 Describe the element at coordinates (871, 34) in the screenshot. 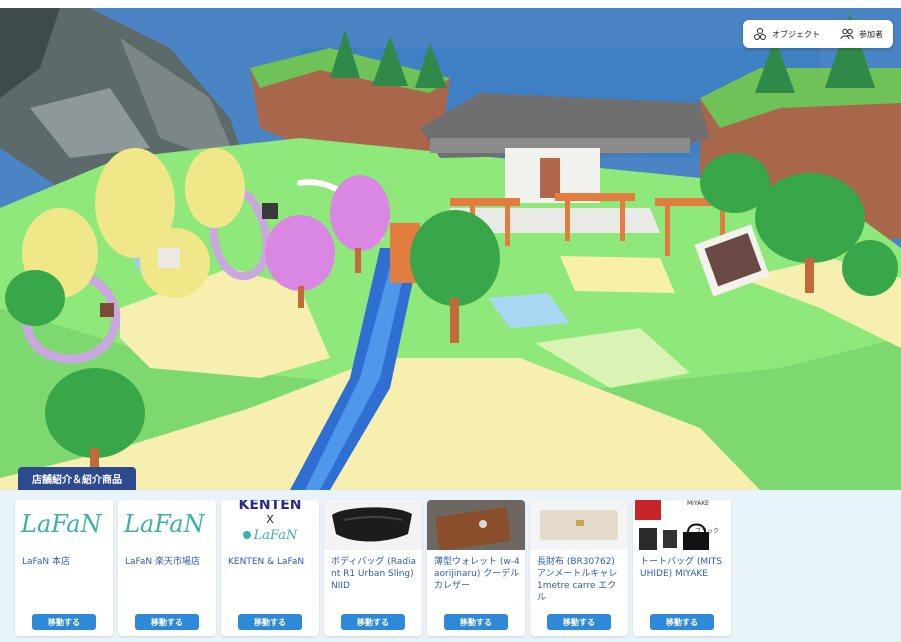

I see `participants-label: 参加者` at that location.